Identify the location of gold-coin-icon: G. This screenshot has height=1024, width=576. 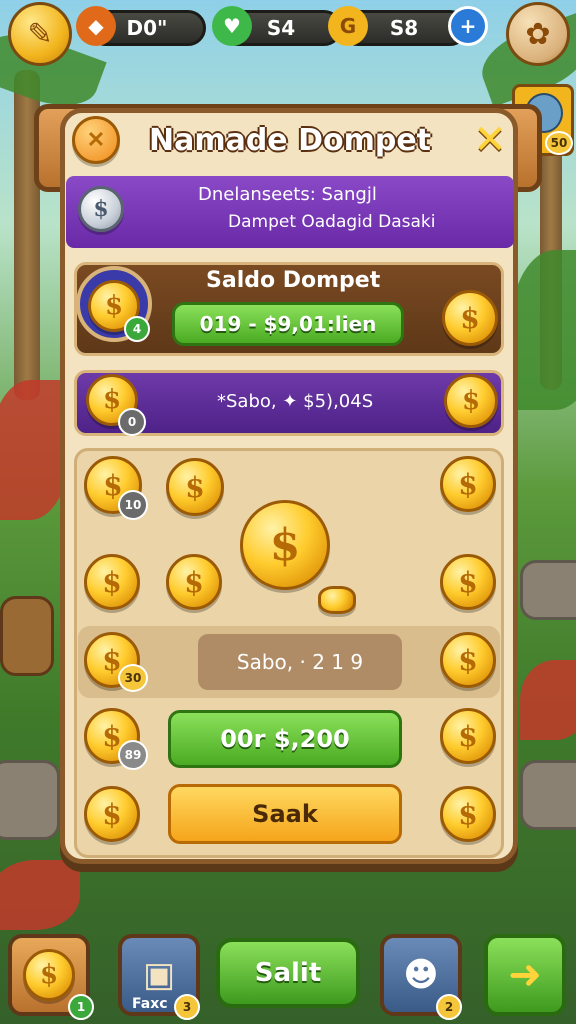
(348, 26).